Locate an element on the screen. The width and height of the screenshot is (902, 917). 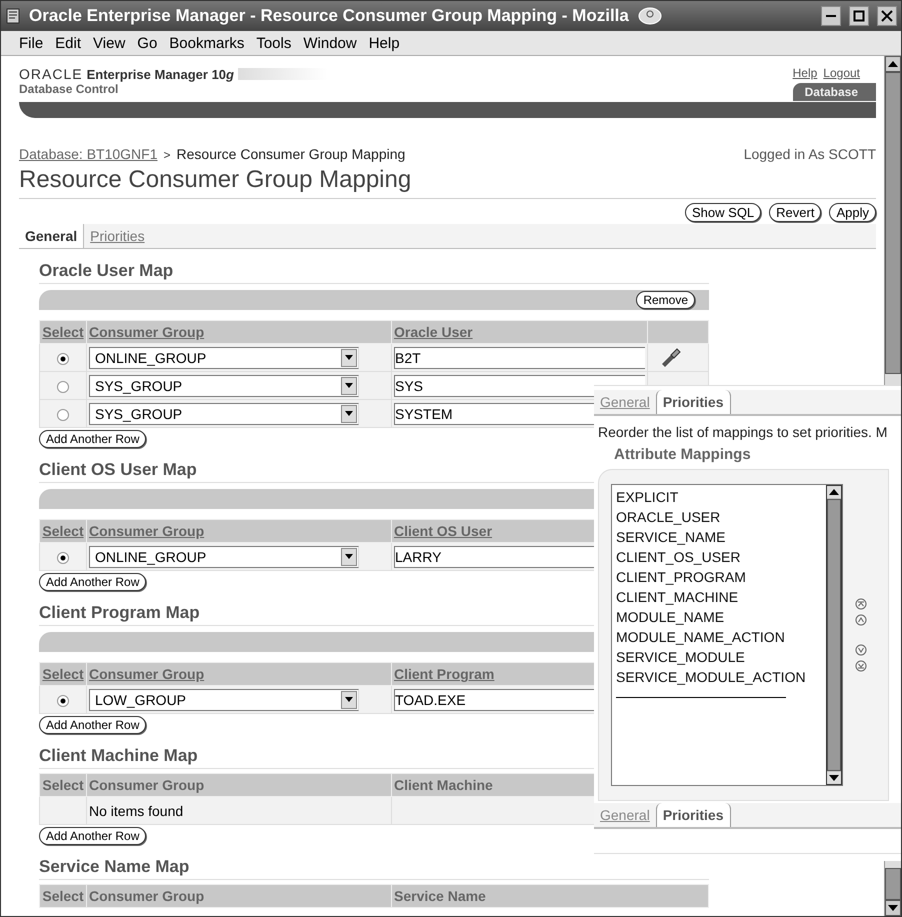
empty-message: No items found is located at coordinates (239, 810).